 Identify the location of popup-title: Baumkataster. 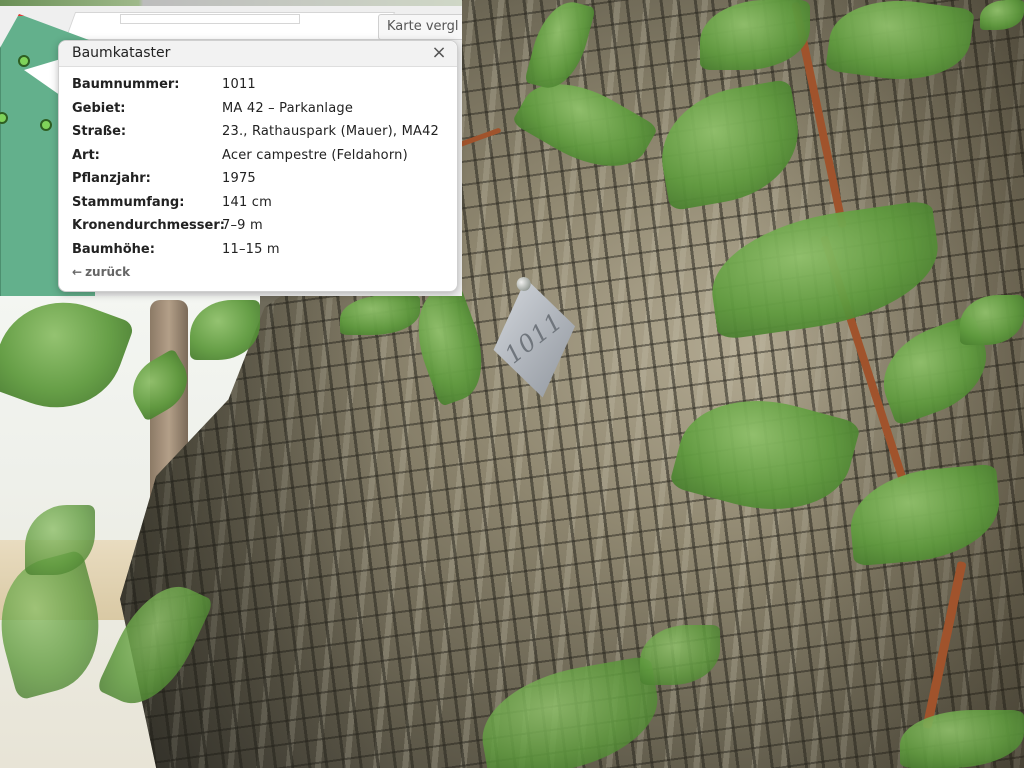
(121, 53).